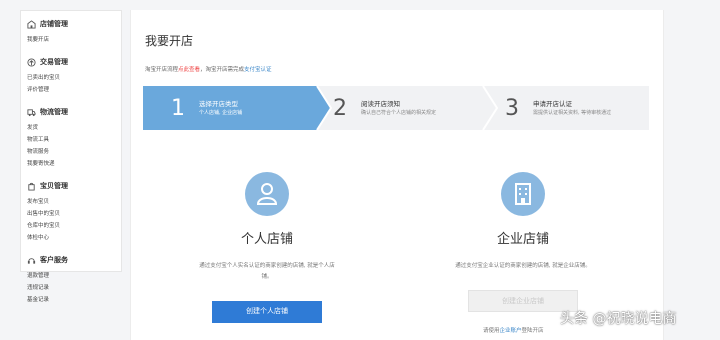 The width and height of the screenshot is (720, 340). What do you see at coordinates (49, 40) in the screenshot?
I see `sidebar-item-open-shop: 我要开店` at bounding box center [49, 40].